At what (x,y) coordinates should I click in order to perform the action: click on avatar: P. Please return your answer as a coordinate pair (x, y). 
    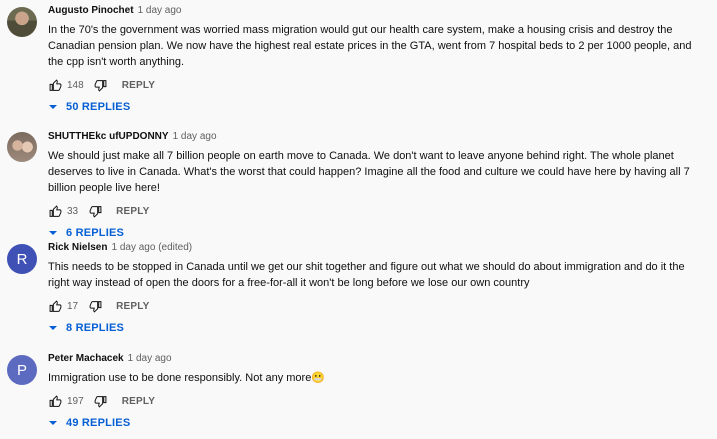
    Looking at the image, I should click on (22, 370).